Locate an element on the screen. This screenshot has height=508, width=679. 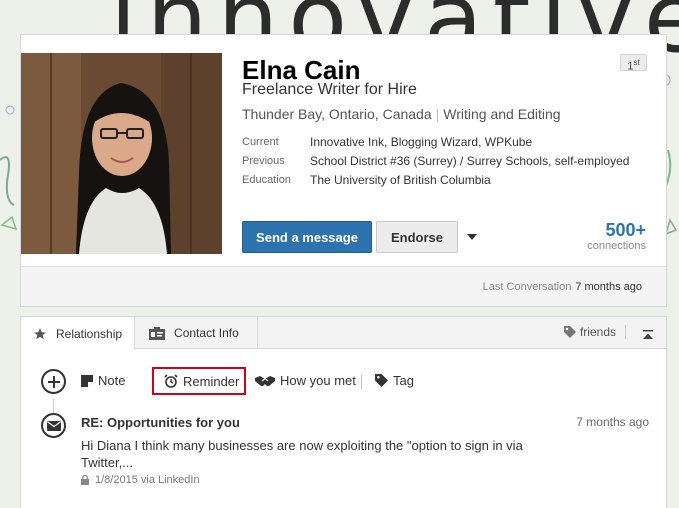
collapse-up-icon is located at coordinates (648, 334).